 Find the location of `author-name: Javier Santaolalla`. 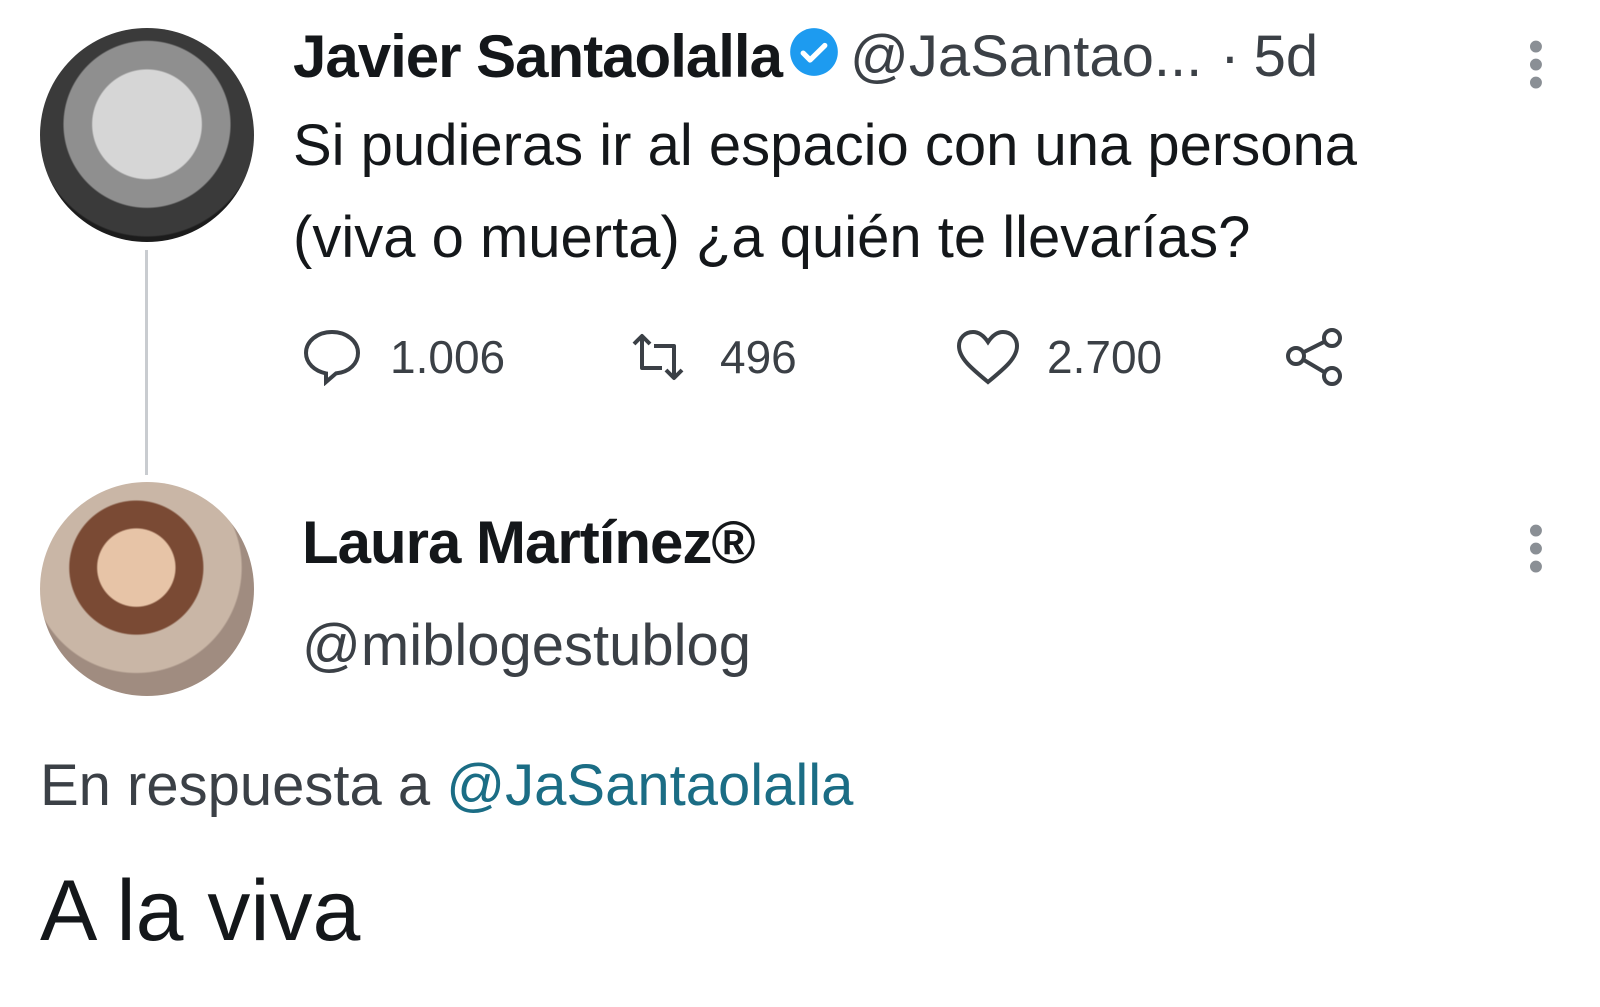

author-name: Javier Santaolalla is located at coordinates (538, 56).